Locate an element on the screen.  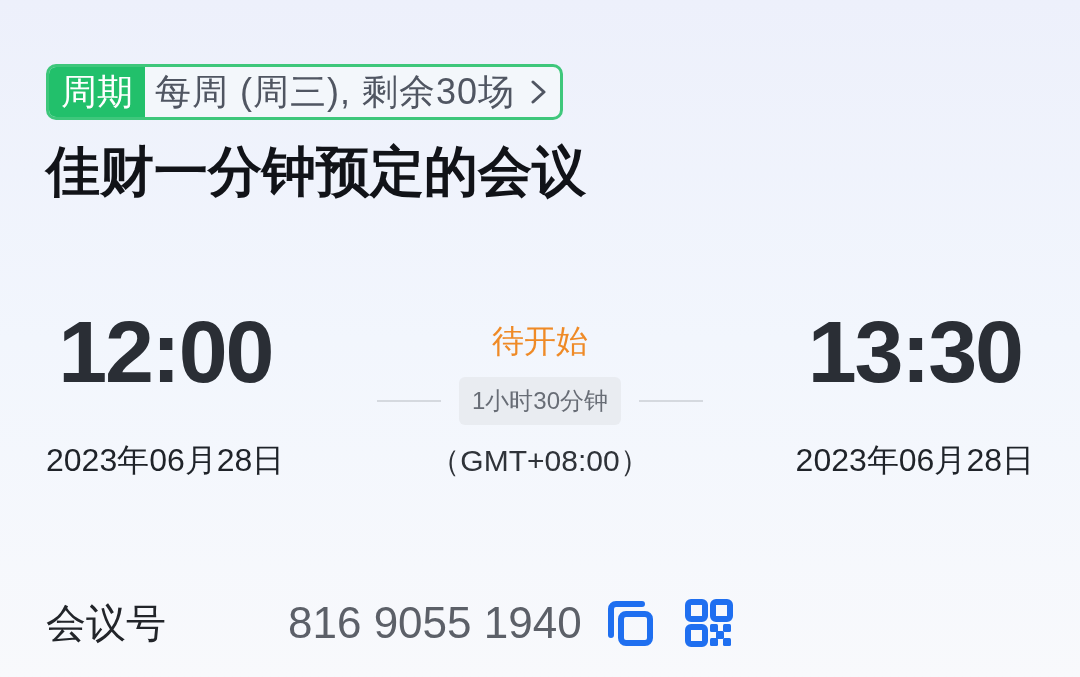
meeting-status: 待开始 is located at coordinates (540, 341).